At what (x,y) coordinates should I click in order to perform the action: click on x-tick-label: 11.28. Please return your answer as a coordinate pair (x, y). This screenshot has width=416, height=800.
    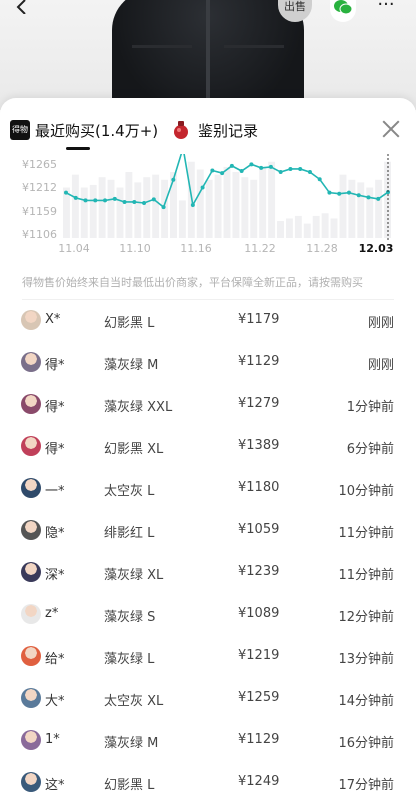
    Looking at the image, I should click on (322, 248).